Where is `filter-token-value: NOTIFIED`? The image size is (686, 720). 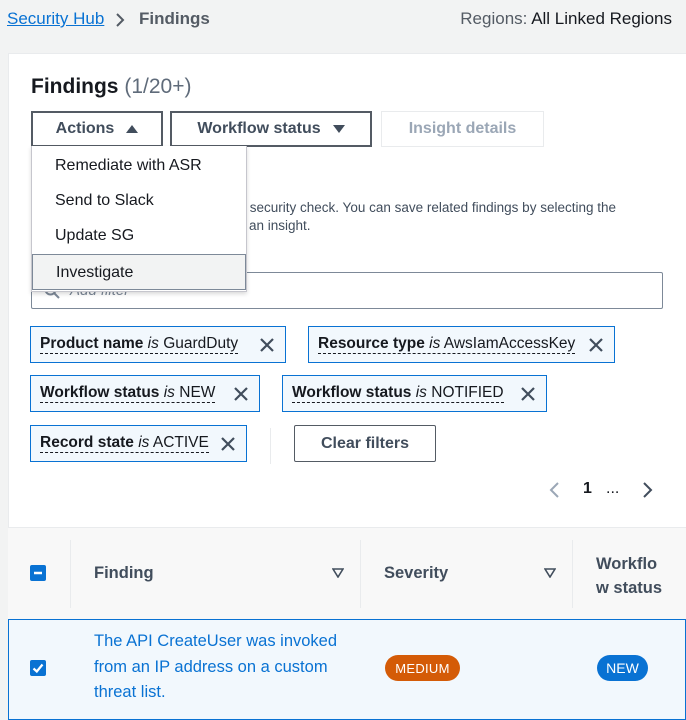 filter-token-value: NOTIFIED is located at coordinates (467, 392).